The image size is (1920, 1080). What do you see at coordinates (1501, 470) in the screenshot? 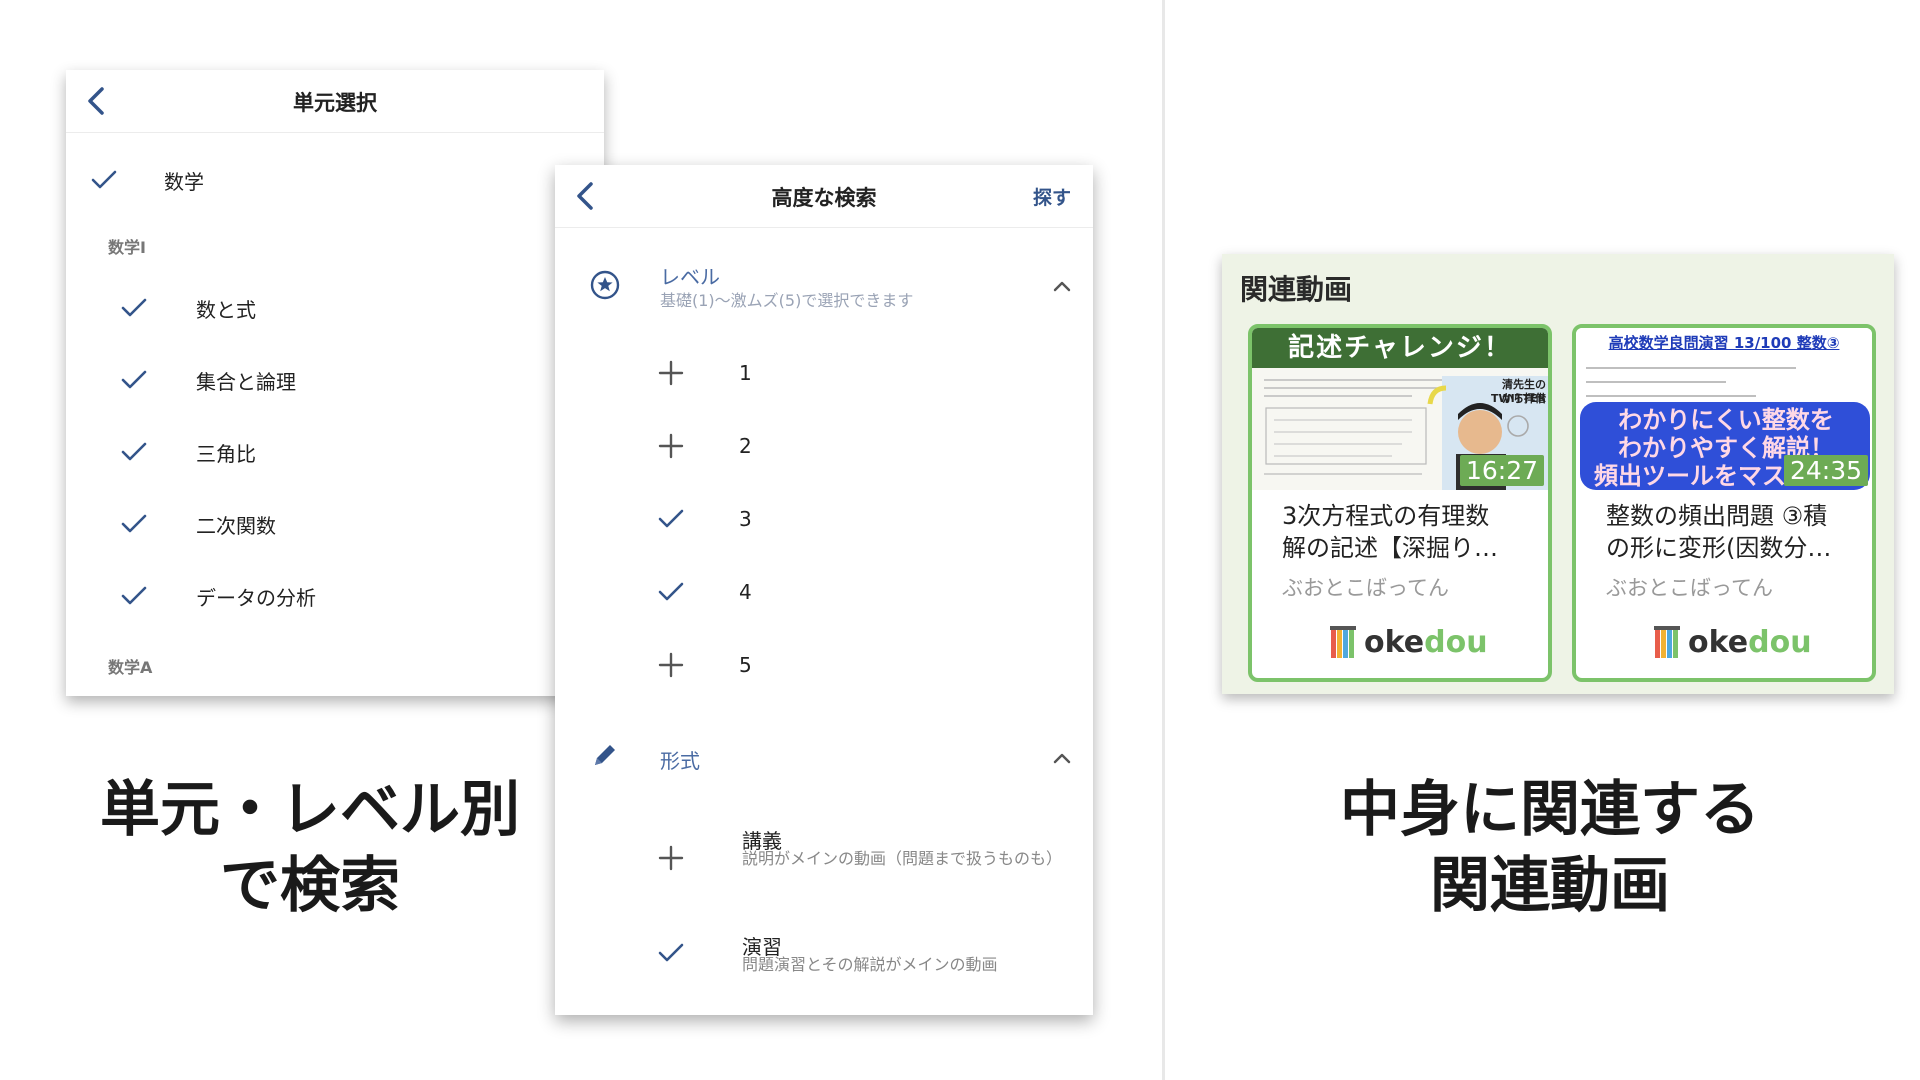
I see `video-duration: 16:27` at bounding box center [1501, 470].